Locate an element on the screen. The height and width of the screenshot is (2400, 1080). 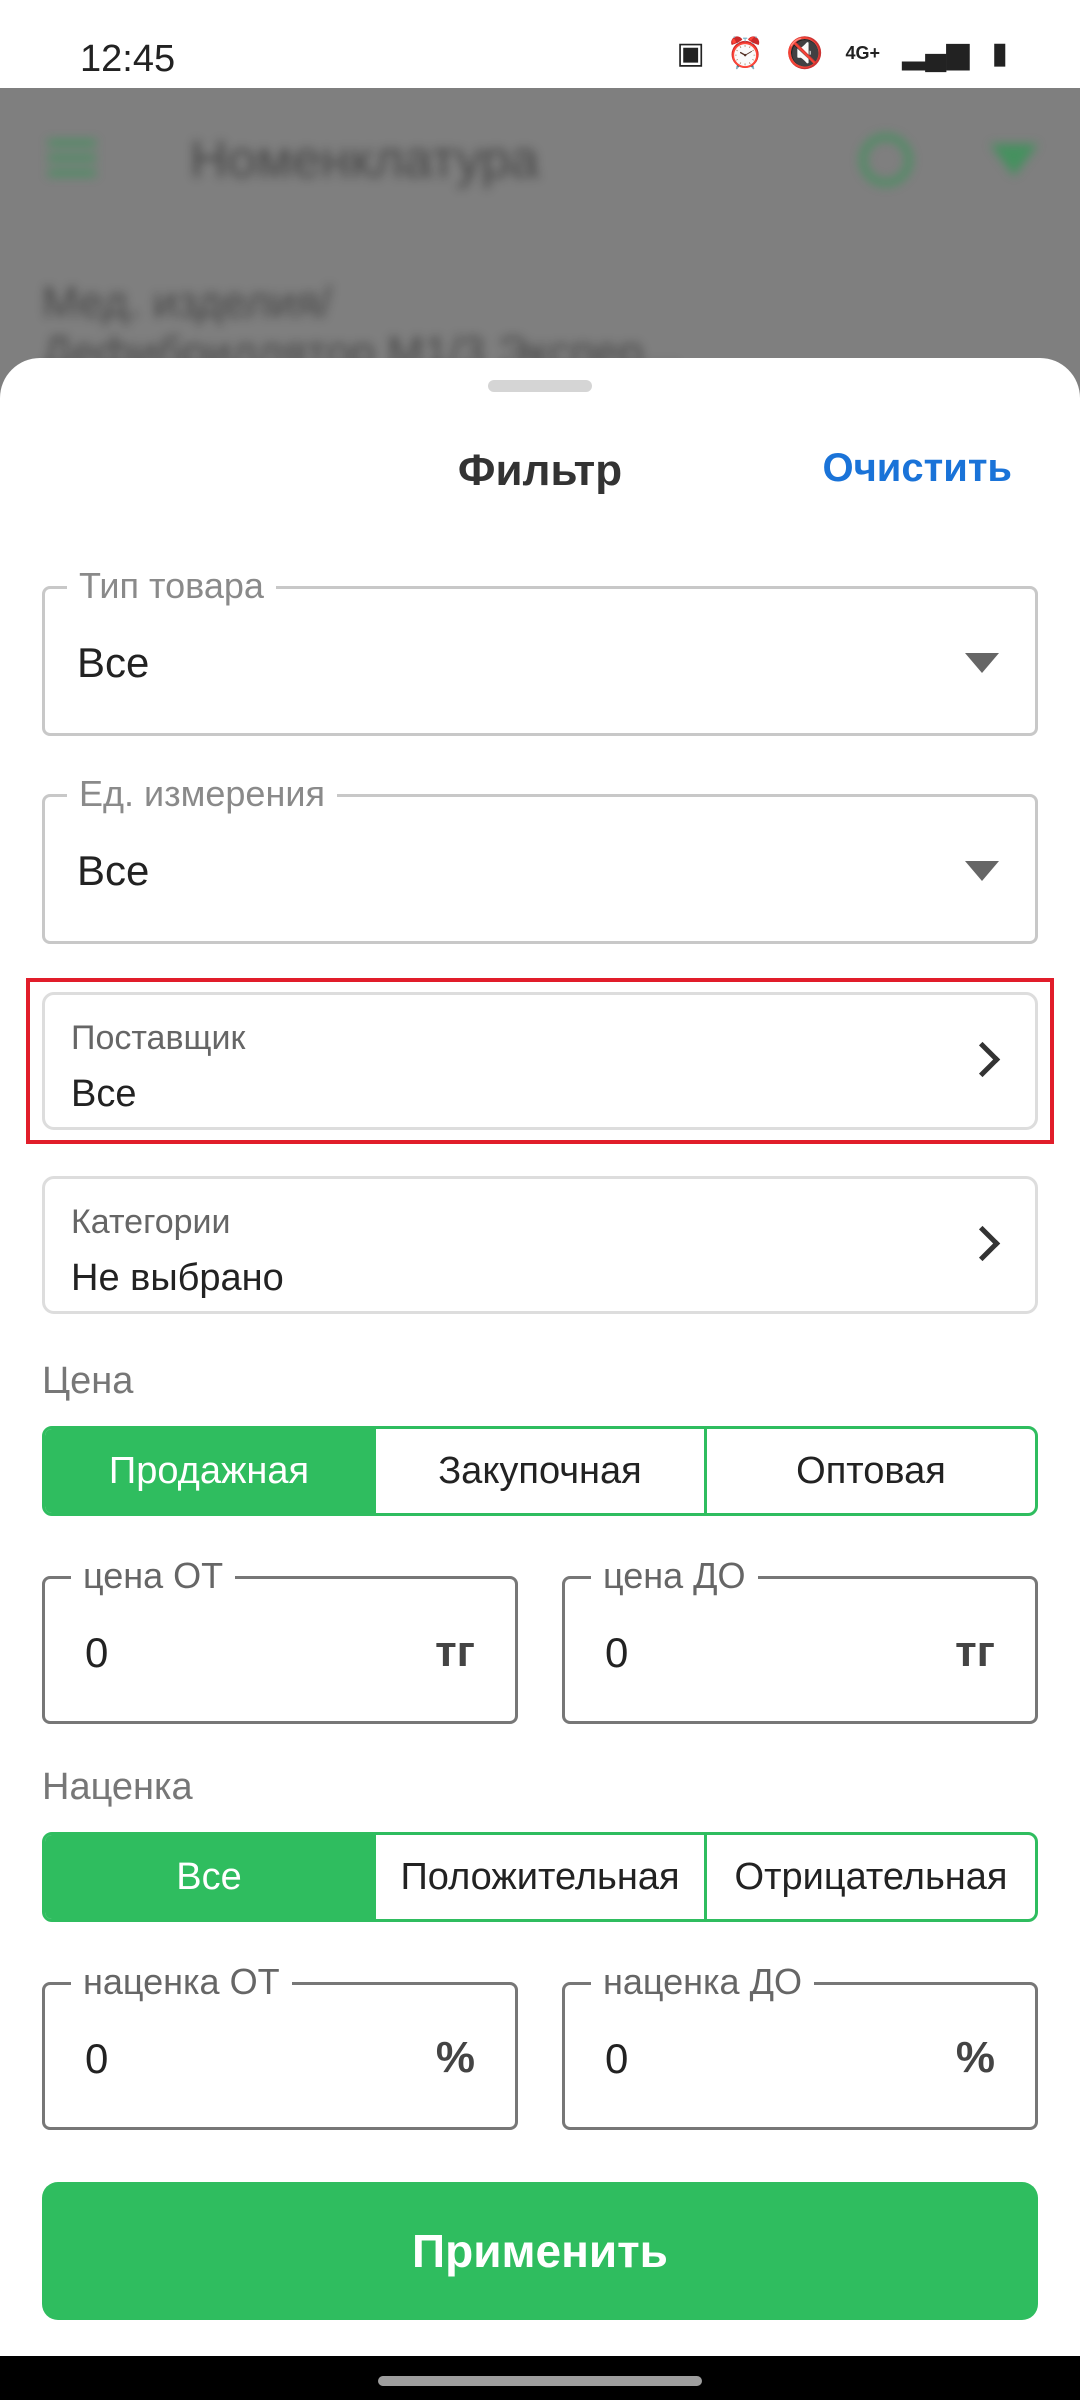
filter-icon is located at coordinates (1014, 160).